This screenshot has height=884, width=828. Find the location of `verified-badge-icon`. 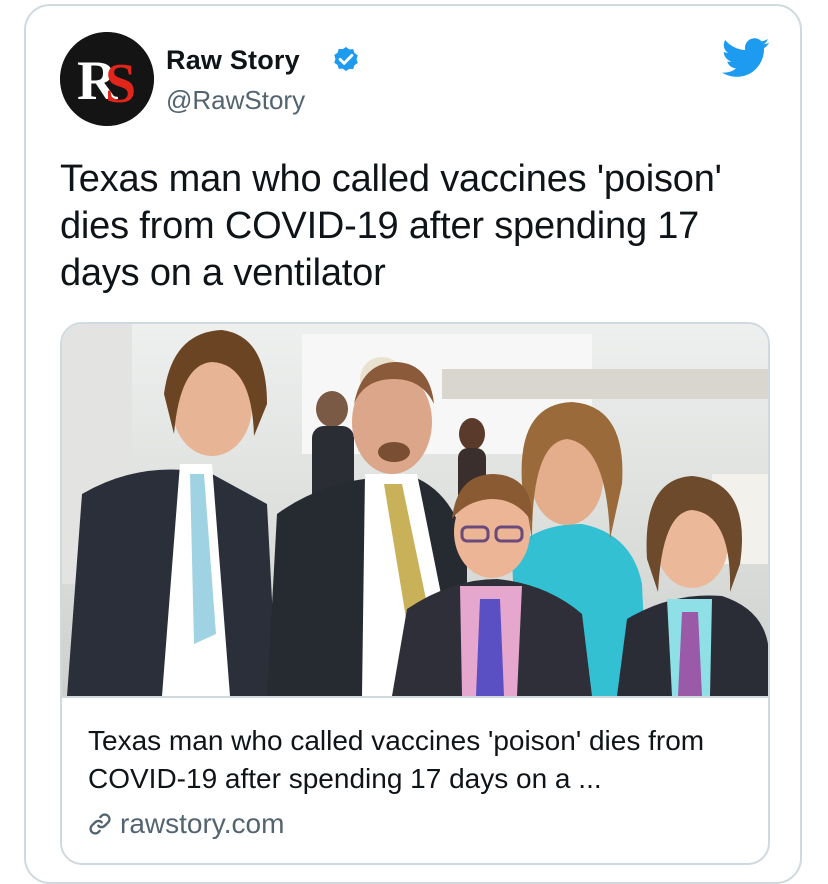

verified-badge-icon is located at coordinates (346, 59).